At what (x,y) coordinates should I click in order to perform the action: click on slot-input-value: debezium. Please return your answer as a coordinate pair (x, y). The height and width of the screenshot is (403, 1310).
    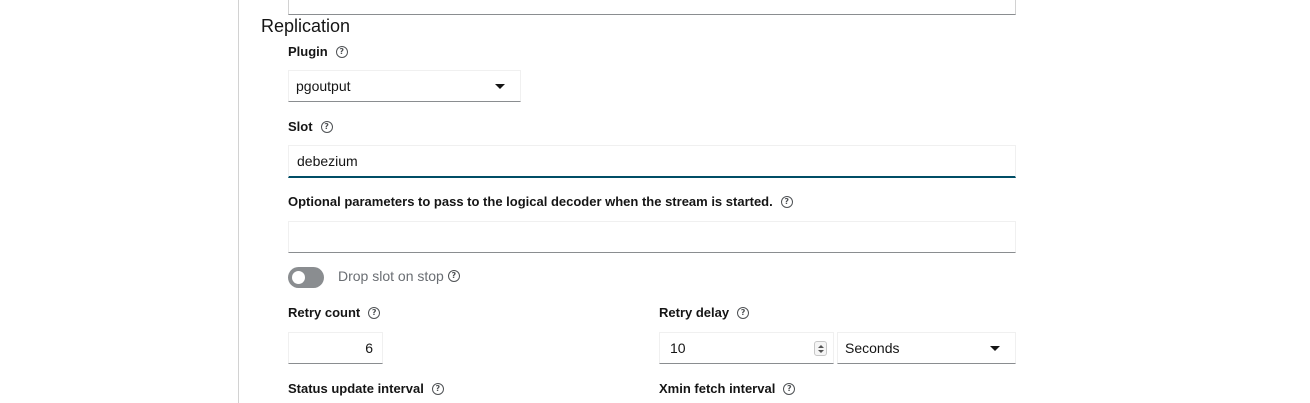
    Looking at the image, I should click on (327, 161).